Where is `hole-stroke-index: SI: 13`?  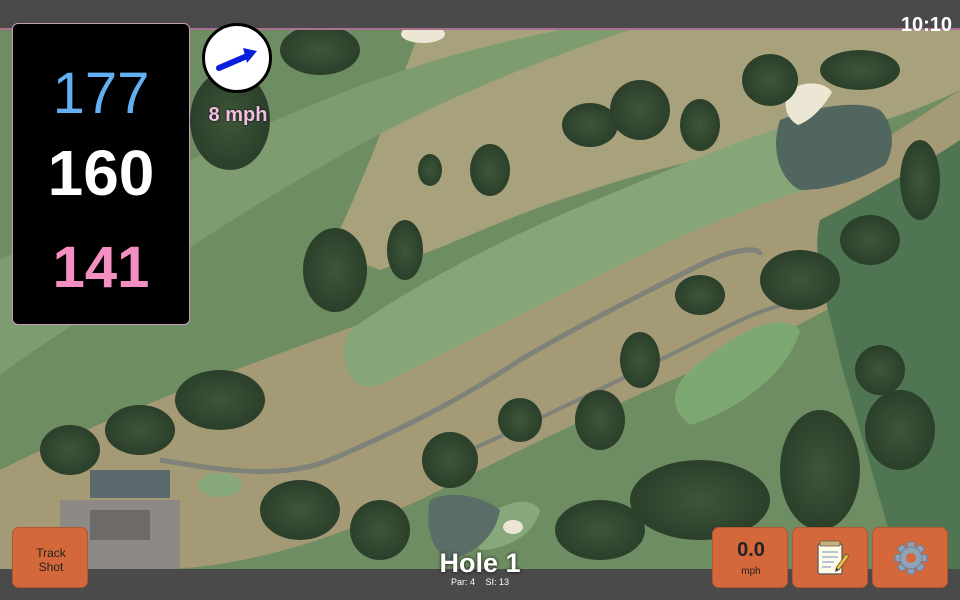 hole-stroke-index: SI: 13 is located at coordinates (497, 582).